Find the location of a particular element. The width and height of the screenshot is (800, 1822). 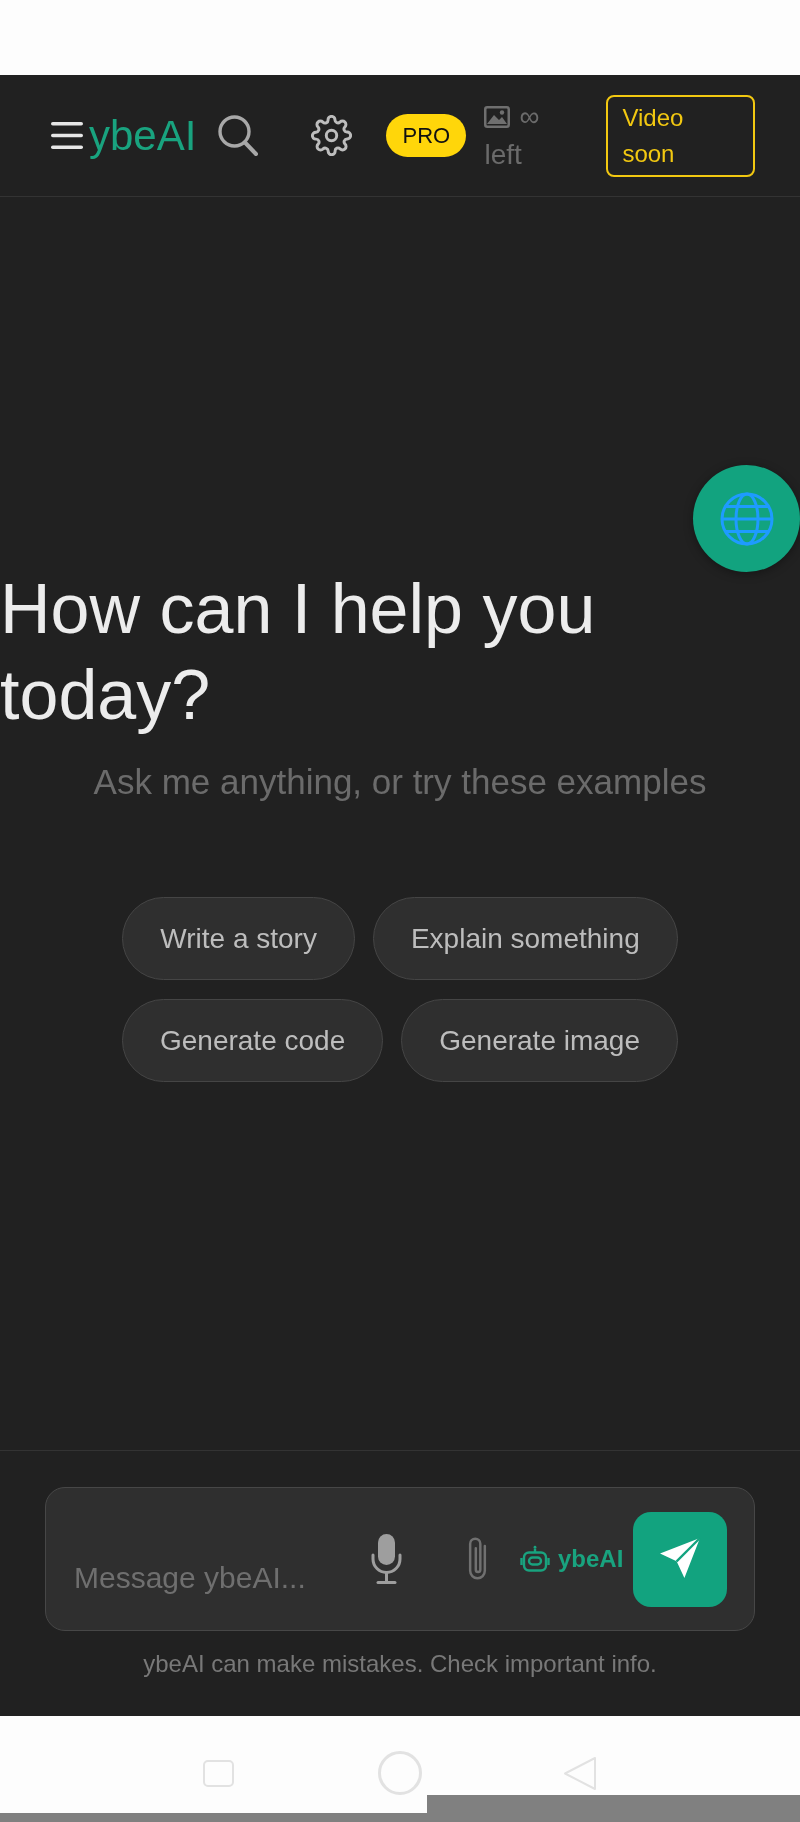

send-button is located at coordinates (680, 1559).